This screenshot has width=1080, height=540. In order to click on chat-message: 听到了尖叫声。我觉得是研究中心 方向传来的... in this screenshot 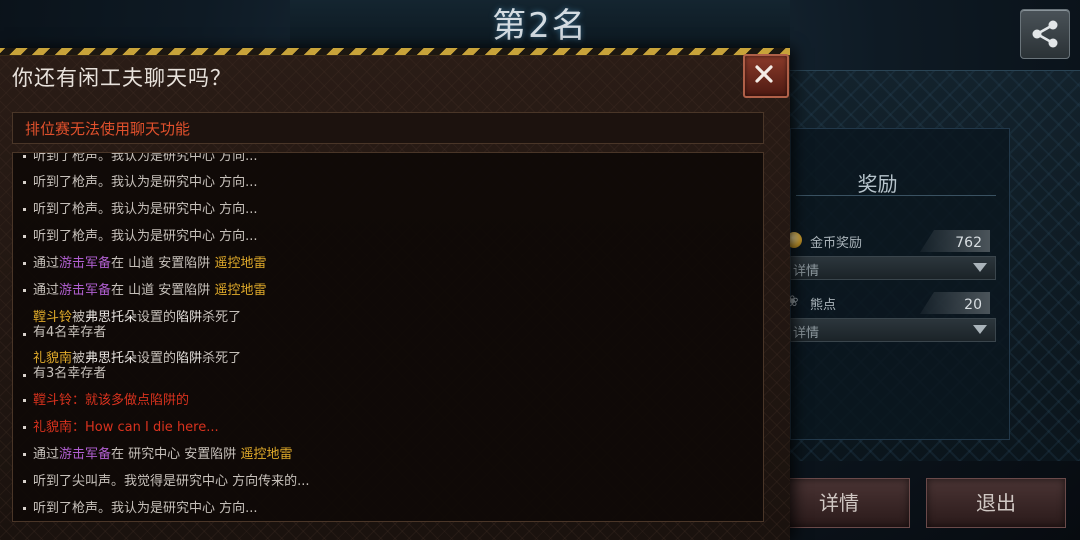, I will do `click(166, 481)`.